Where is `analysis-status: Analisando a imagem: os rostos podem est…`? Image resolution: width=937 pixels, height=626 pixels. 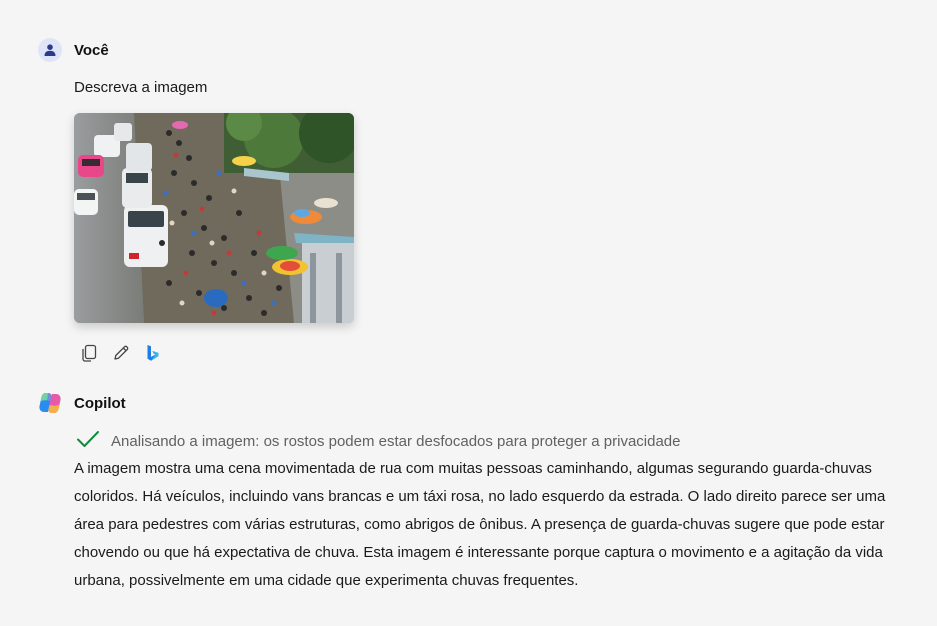
analysis-status: Analisando a imagem: os rostos podem est… is located at coordinates (378, 441).